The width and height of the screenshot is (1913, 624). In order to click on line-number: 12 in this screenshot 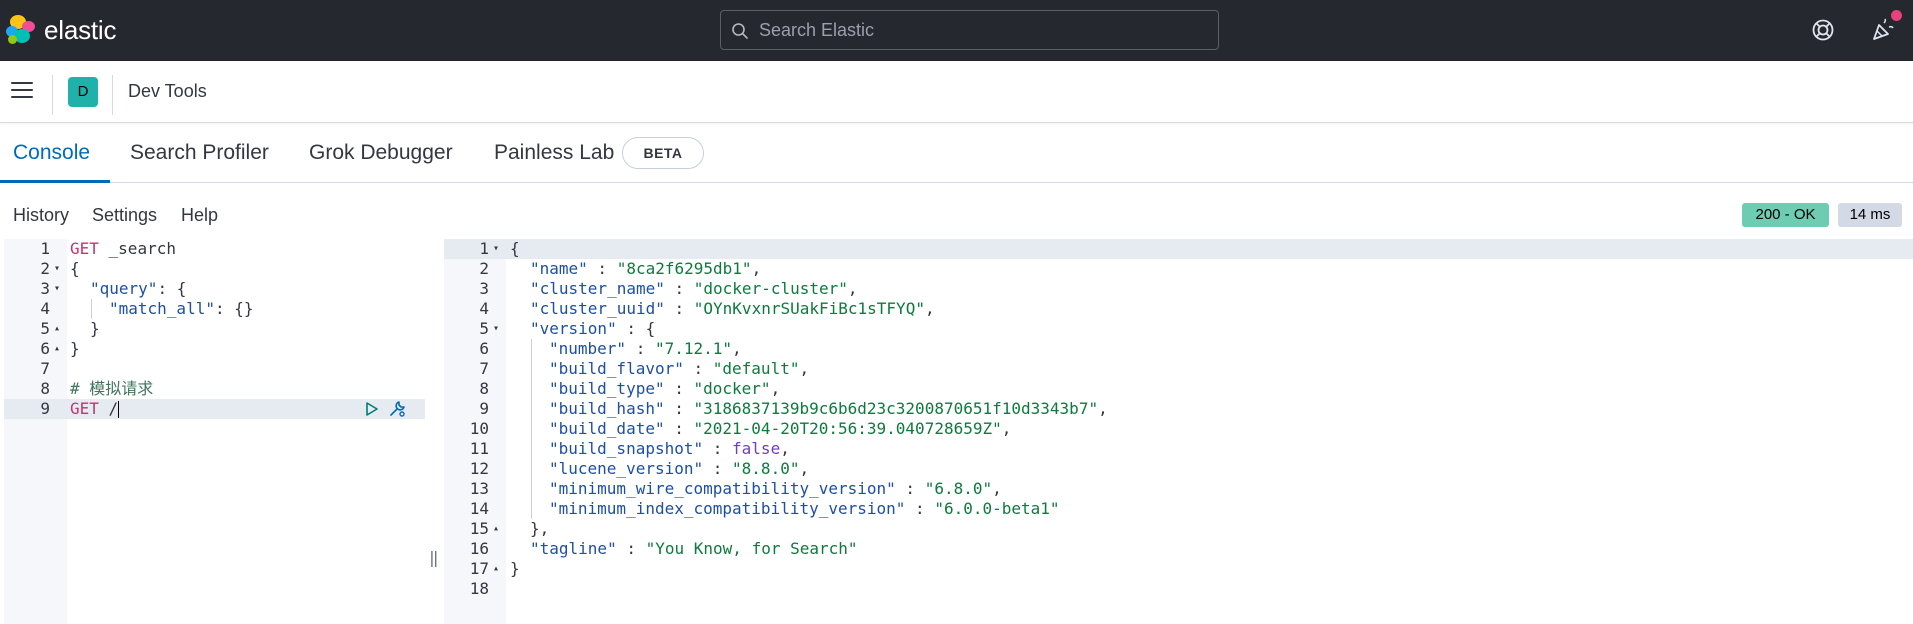, I will do `click(479, 468)`.